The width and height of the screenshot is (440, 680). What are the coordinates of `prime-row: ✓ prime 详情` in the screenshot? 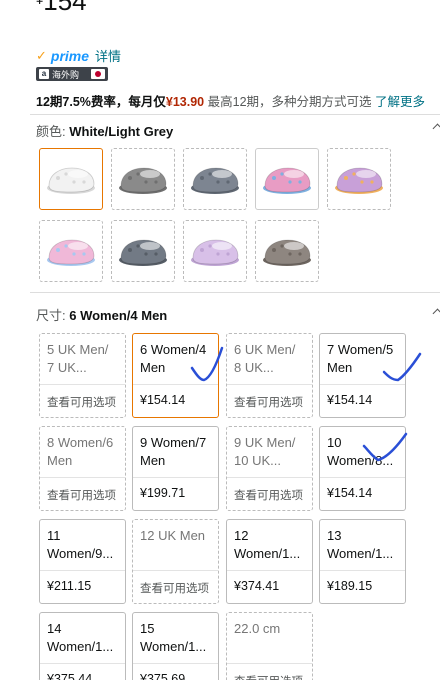 It's located at (78, 55).